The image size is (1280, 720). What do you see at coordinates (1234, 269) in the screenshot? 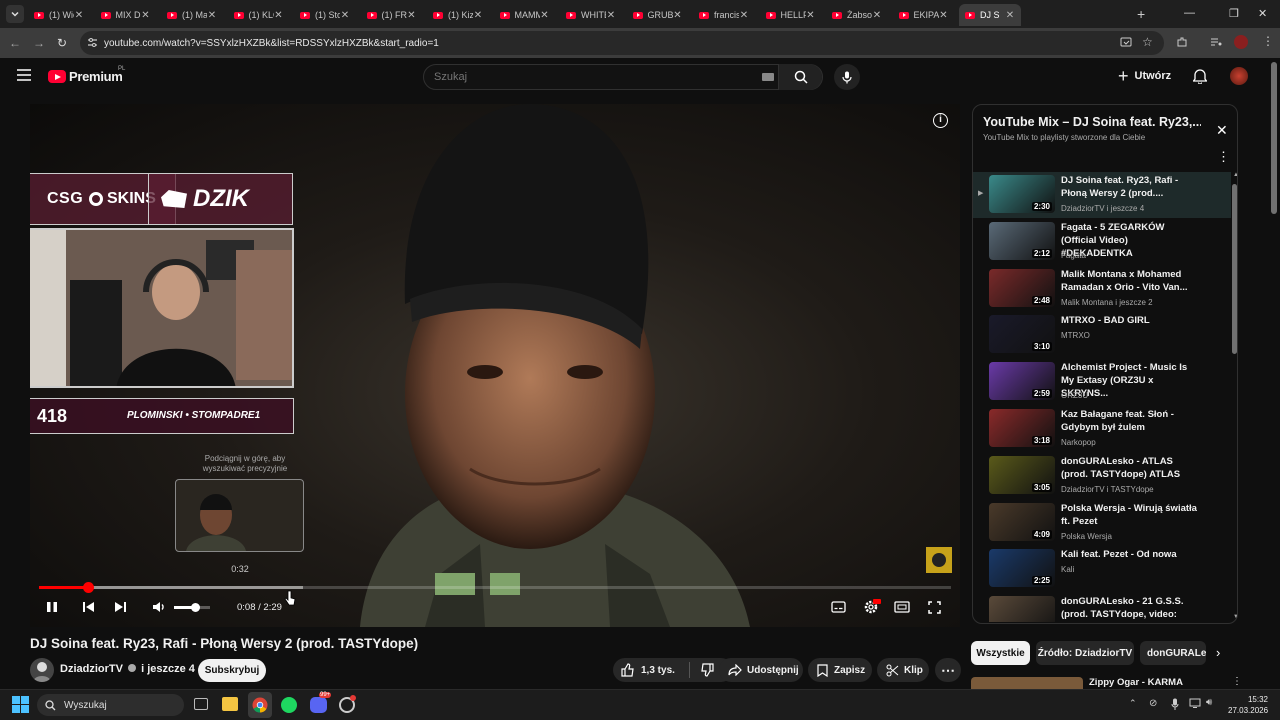
I see `playlist-scroll-thumb` at bounding box center [1234, 269].